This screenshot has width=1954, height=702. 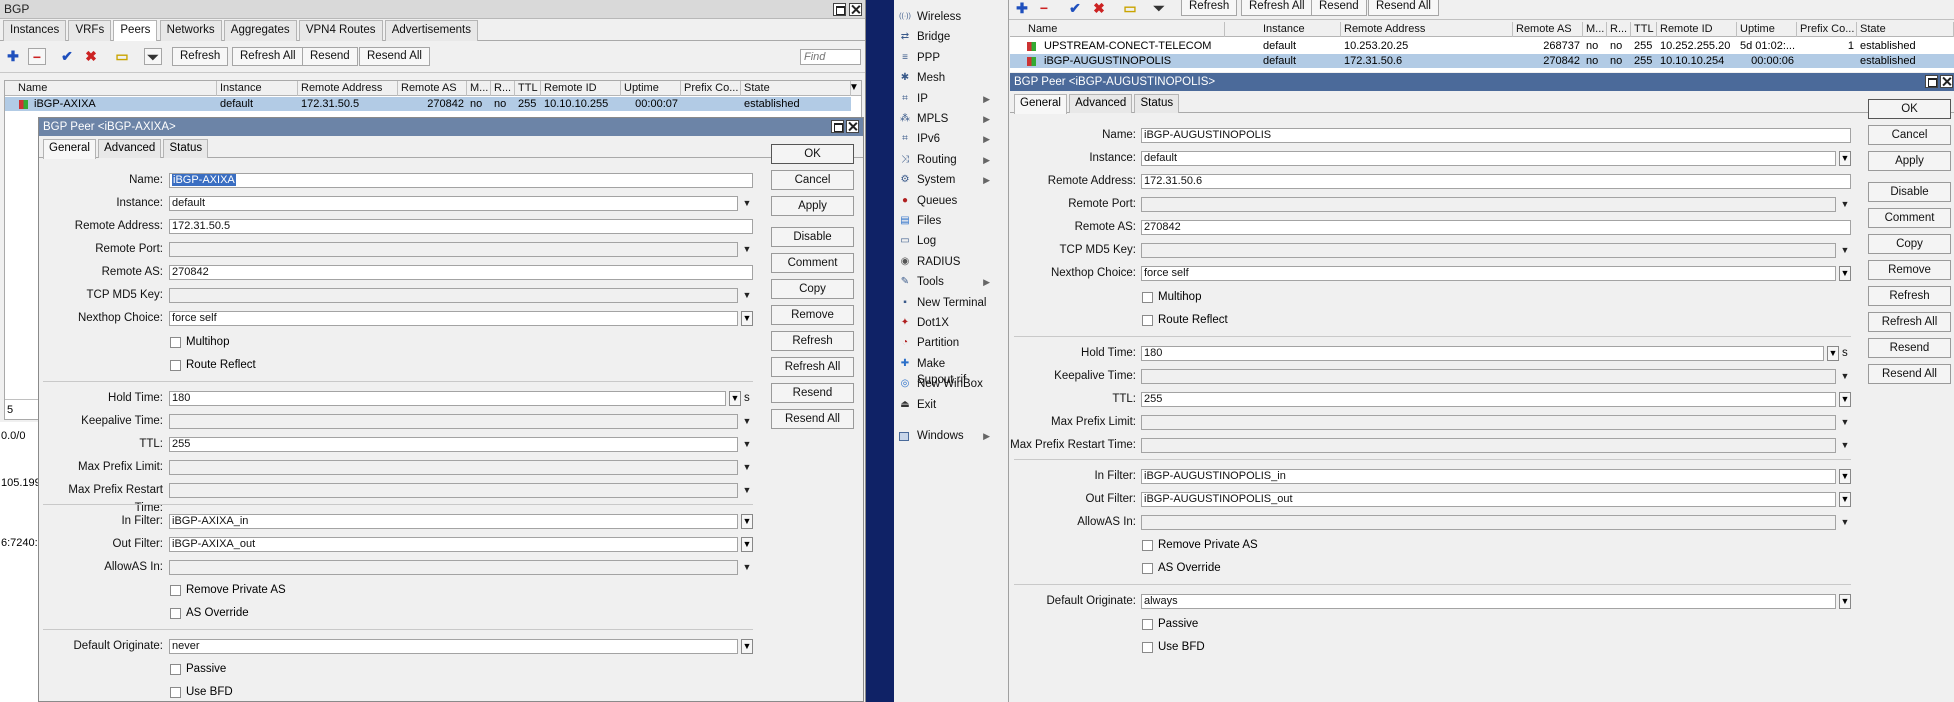 What do you see at coordinates (1488, 601) in the screenshot?
I see `default-originate-select: always` at bounding box center [1488, 601].